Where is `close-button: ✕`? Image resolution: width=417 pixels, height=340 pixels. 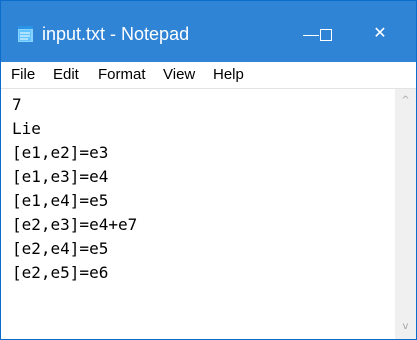 close-button: ✕ is located at coordinates (380, 31).